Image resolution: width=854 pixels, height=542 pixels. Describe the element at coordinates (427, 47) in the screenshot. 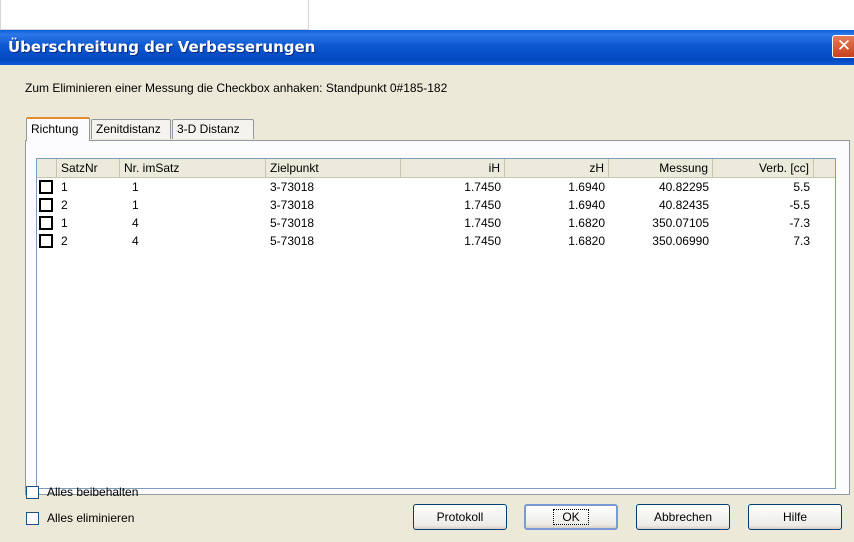

I see `title-bar: Überschreitung der Verbesserungen ✕` at that location.